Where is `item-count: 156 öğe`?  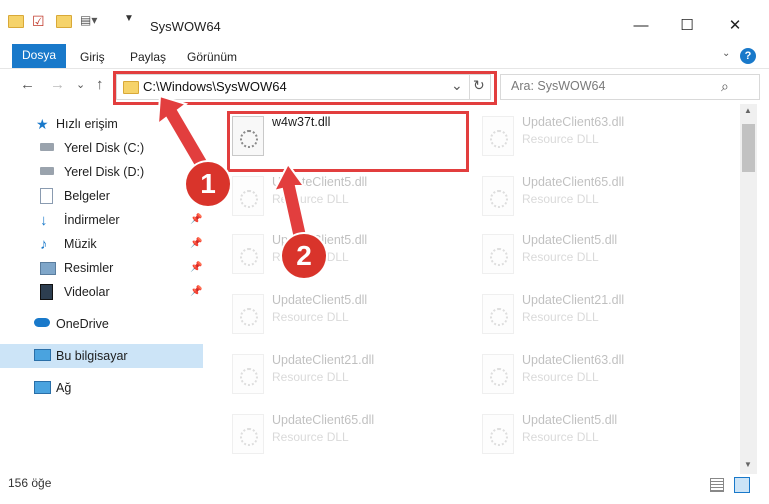 item-count: 156 öğe is located at coordinates (30, 483).